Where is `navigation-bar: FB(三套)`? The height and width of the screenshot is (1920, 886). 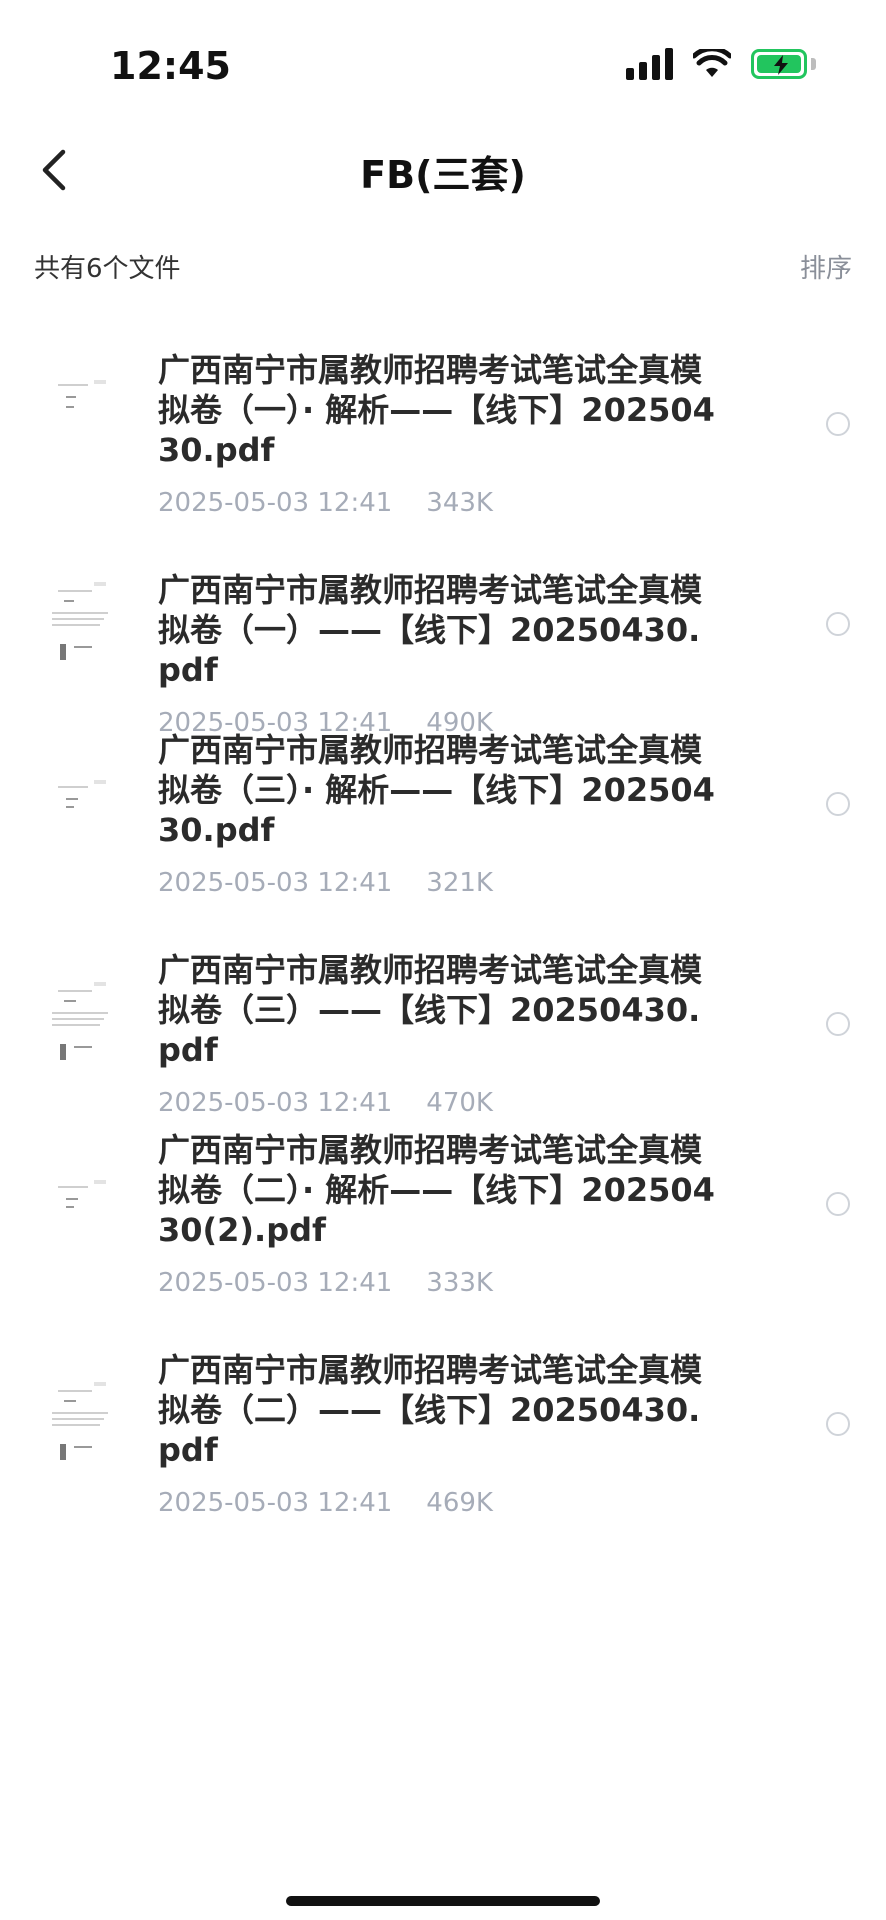
navigation-bar: FB(三套) is located at coordinates (443, 170).